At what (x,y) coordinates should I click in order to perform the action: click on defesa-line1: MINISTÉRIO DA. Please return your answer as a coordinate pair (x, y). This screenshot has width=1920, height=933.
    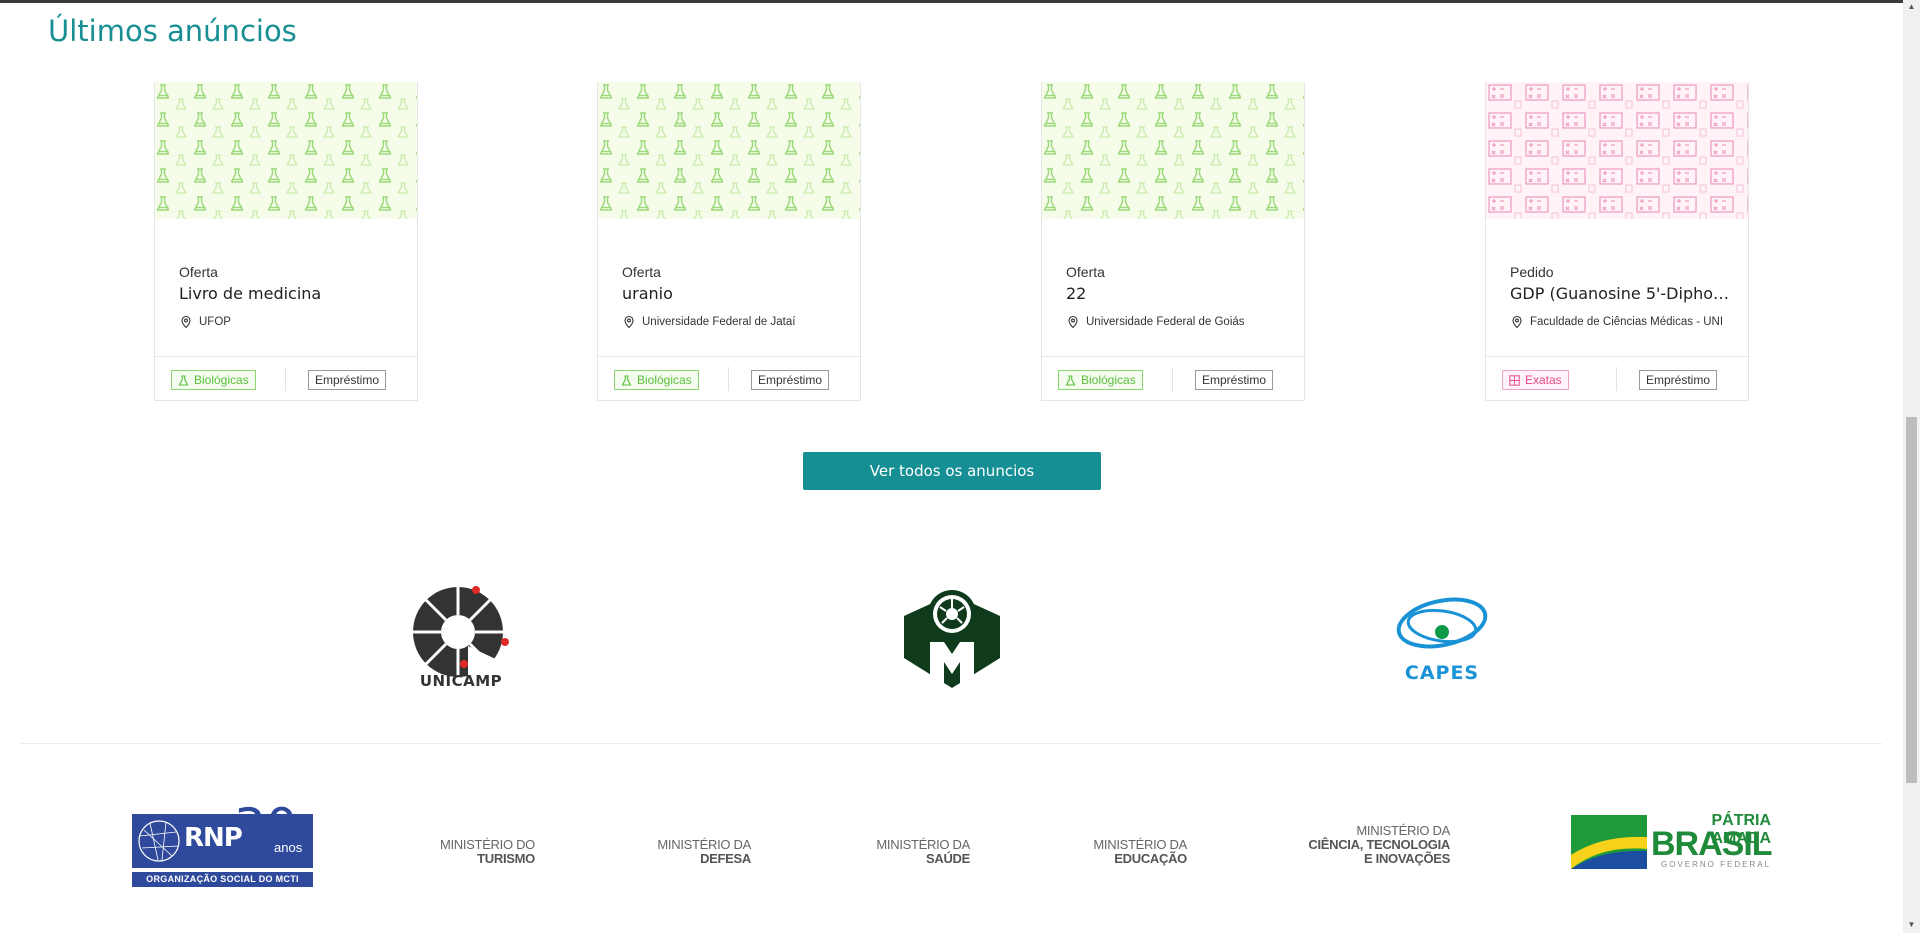
    Looking at the image, I should click on (704, 844).